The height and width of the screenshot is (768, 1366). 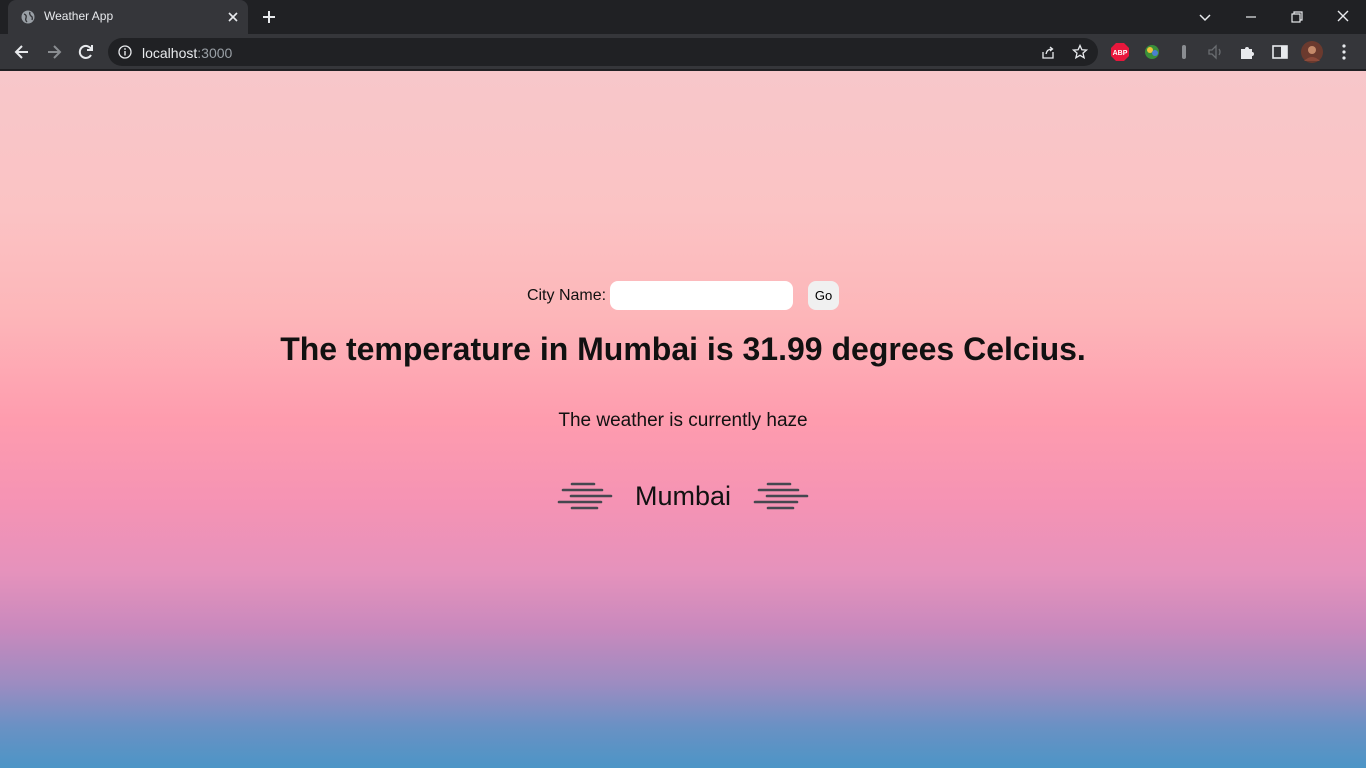 I want to click on minimize-icon, so click(x=1251, y=17).